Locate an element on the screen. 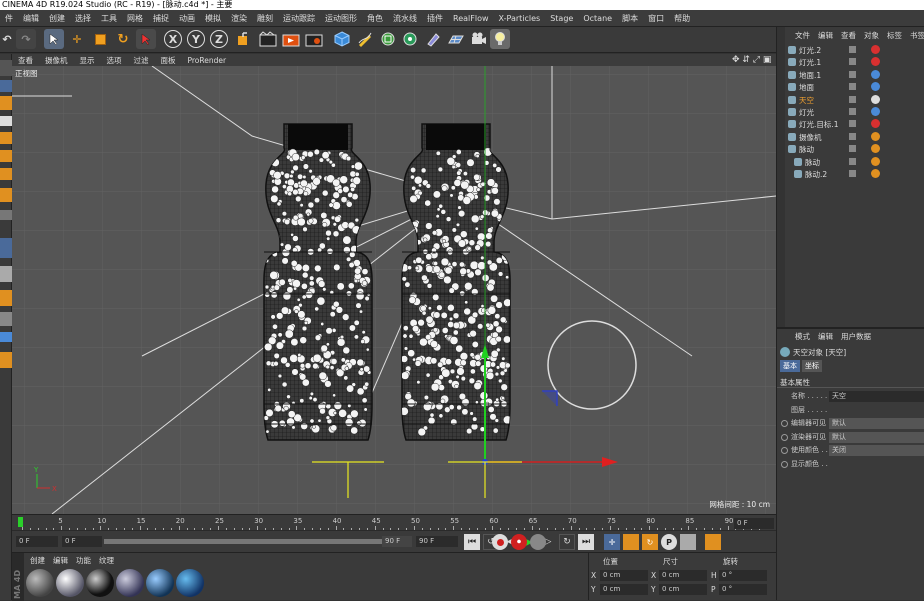 Image resolution: width=924 pixels, height=601 pixels. object-row: 天空 is located at coordinates (854, 100).